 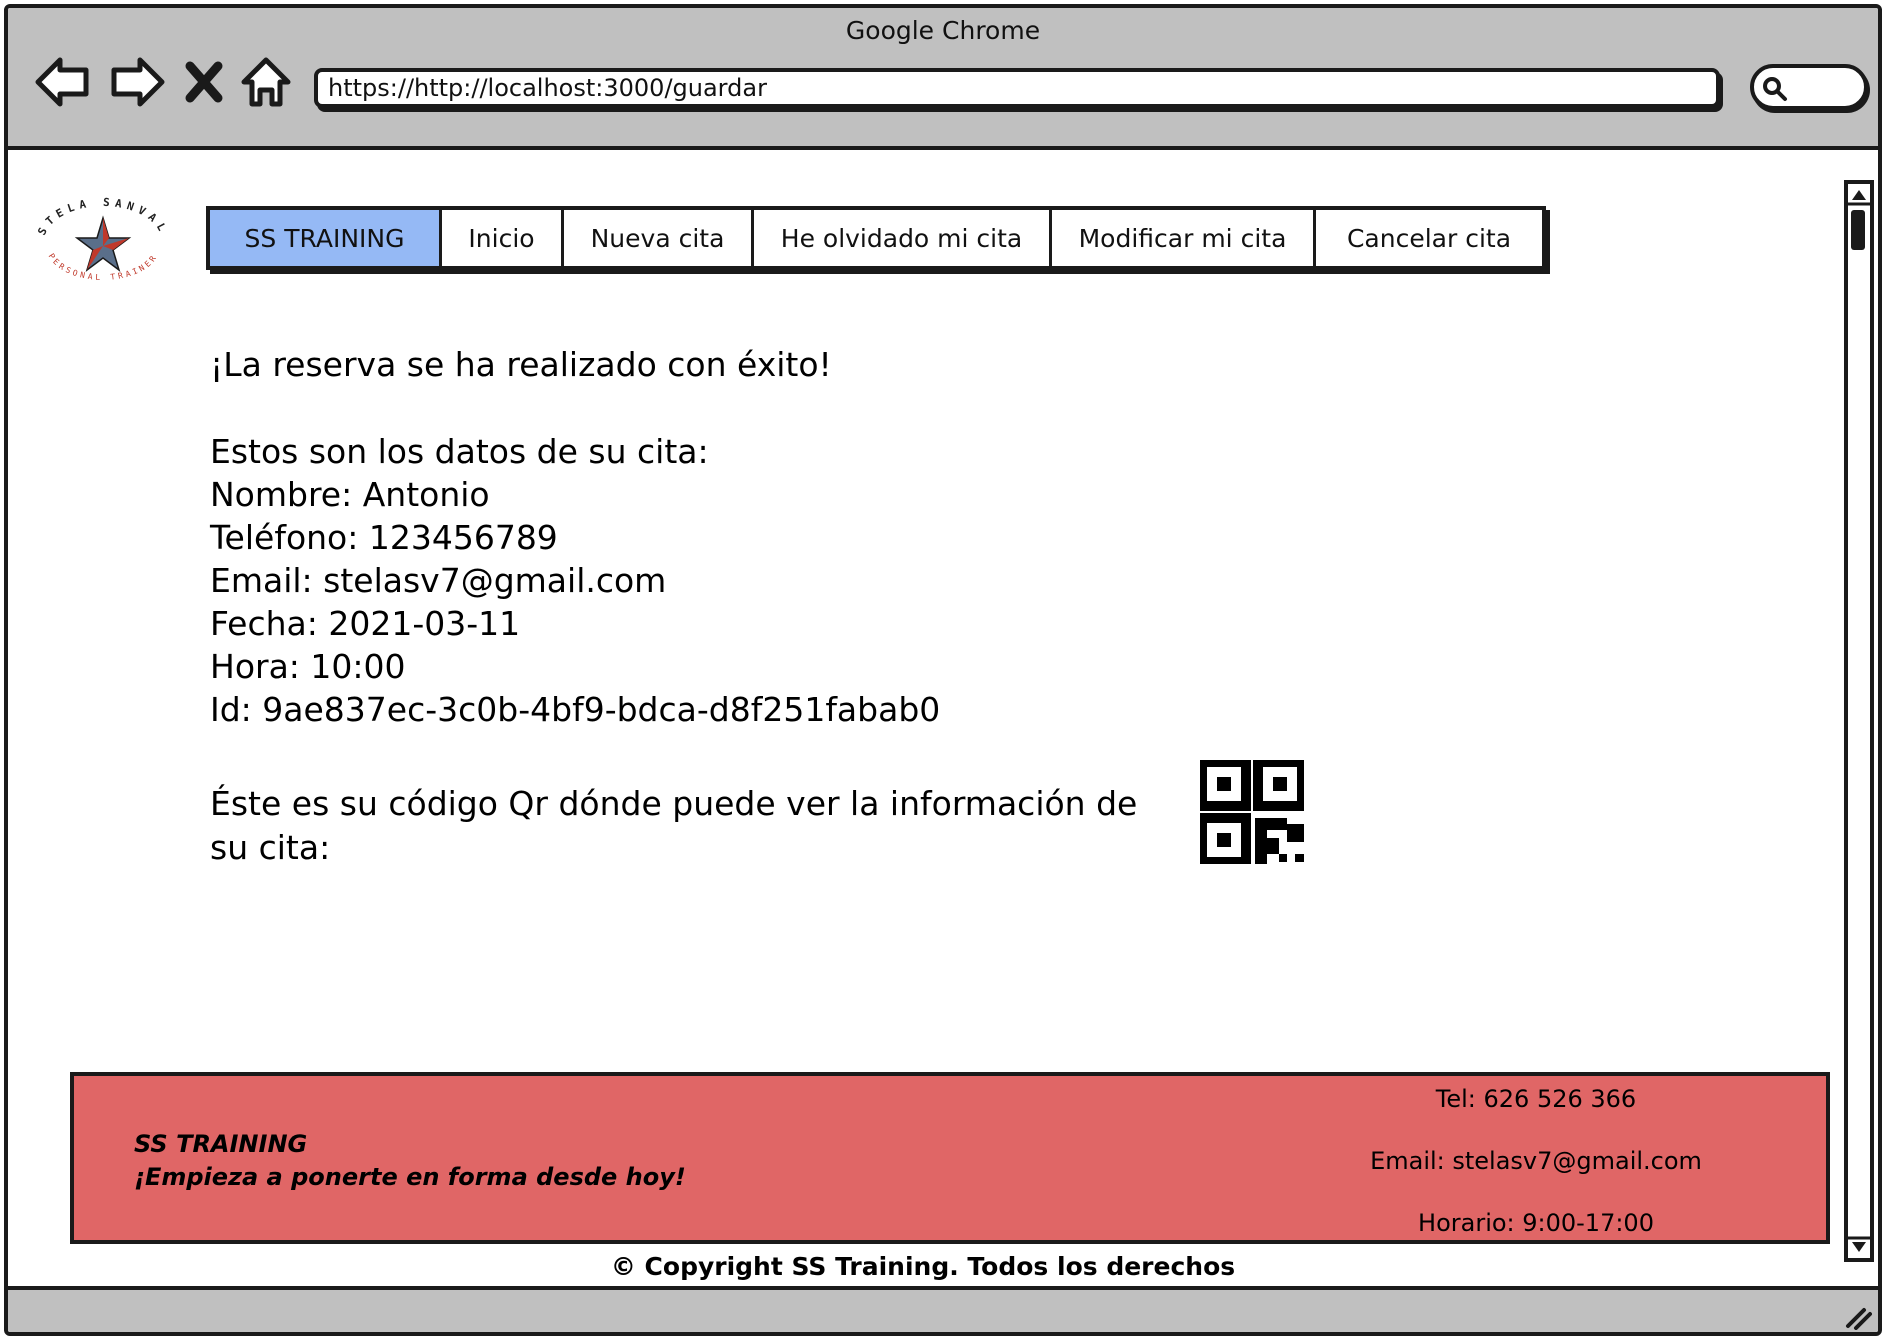 What do you see at coordinates (1859, 1247) in the screenshot?
I see `scroll-down-arrow-icon` at bounding box center [1859, 1247].